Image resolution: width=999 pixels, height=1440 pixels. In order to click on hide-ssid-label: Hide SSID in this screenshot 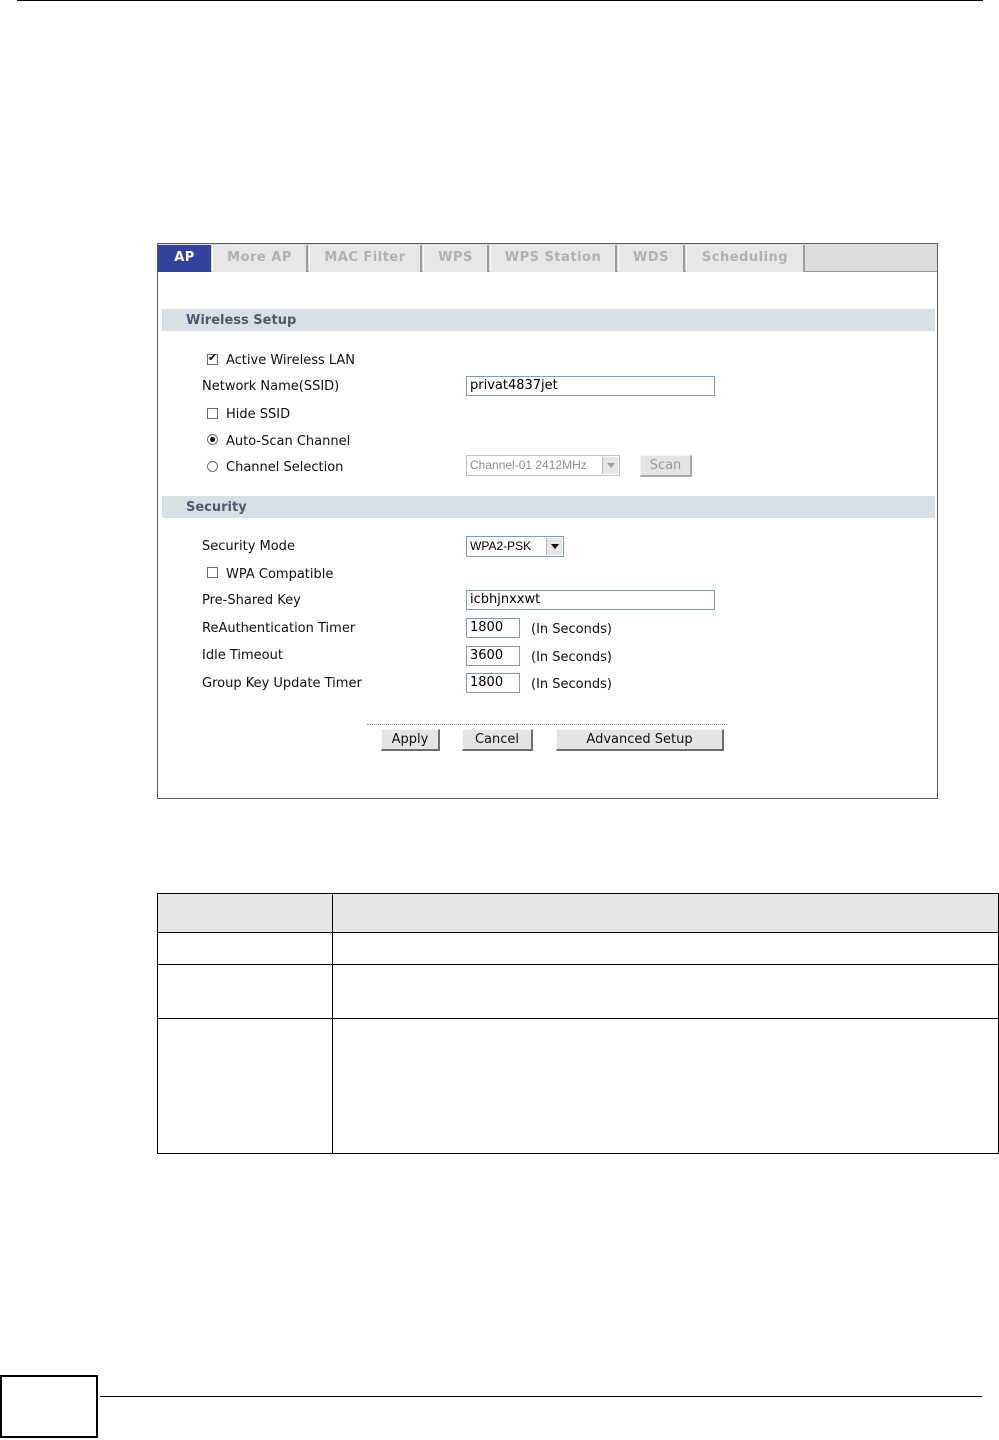, I will do `click(258, 414)`.